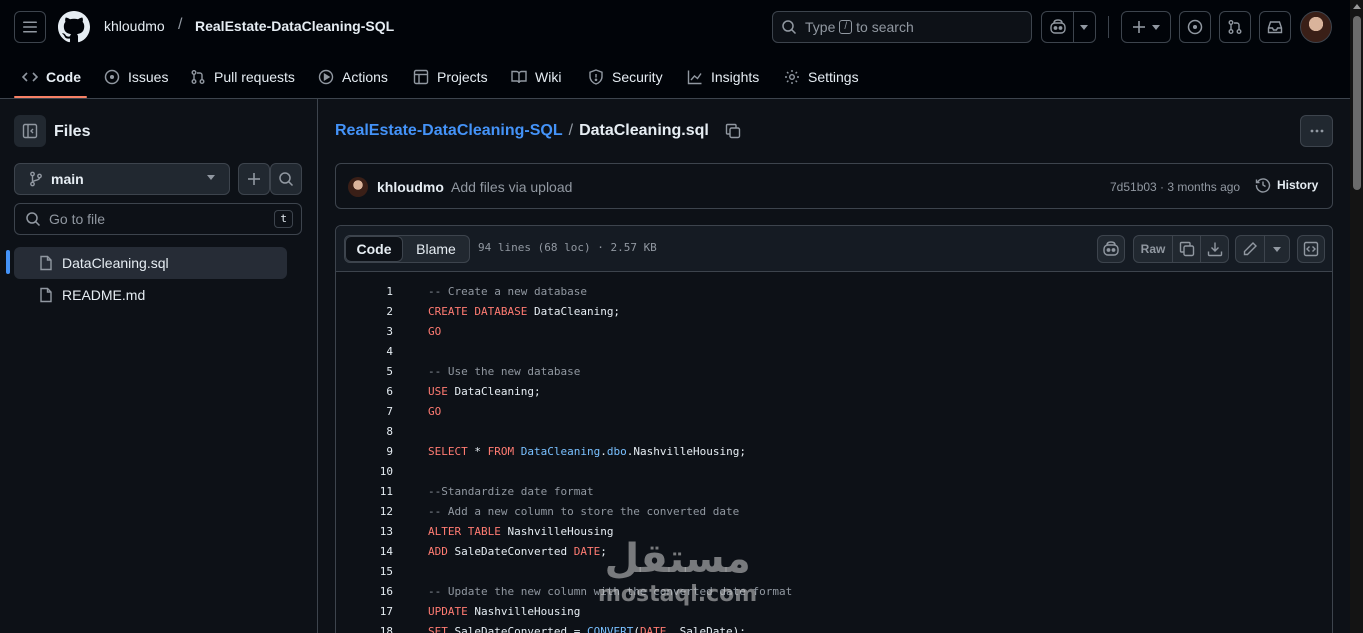  What do you see at coordinates (504, 371) in the screenshot?
I see `code-token: -- Use the new database` at bounding box center [504, 371].